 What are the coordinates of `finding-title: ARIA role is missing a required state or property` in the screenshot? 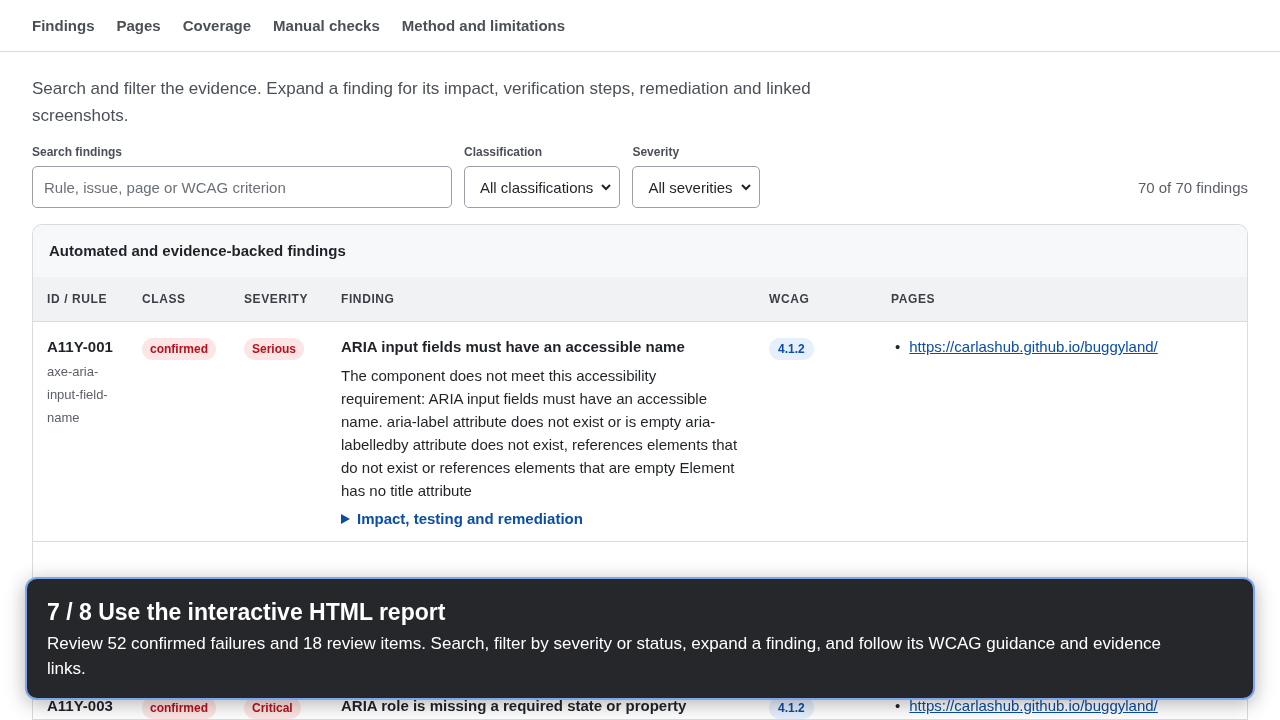 It's located at (514, 706).